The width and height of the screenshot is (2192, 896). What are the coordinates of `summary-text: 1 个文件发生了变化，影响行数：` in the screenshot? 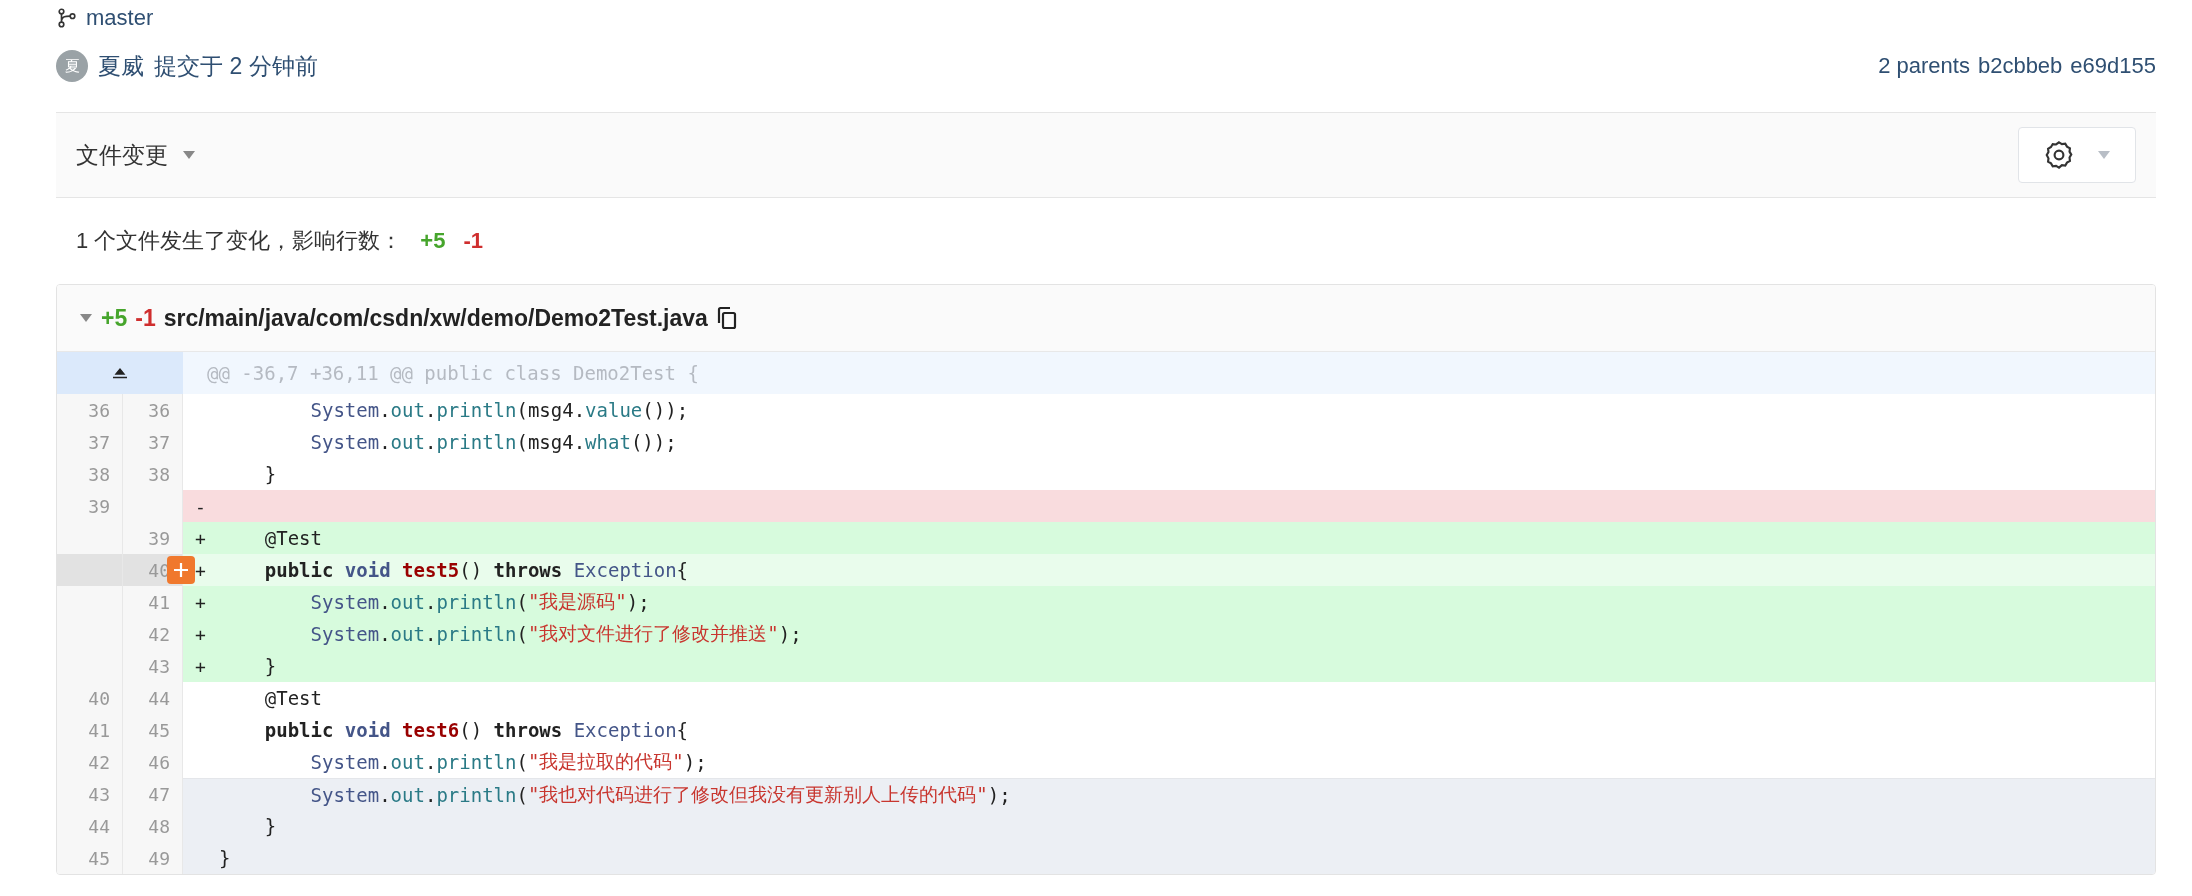 It's located at (239, 241).